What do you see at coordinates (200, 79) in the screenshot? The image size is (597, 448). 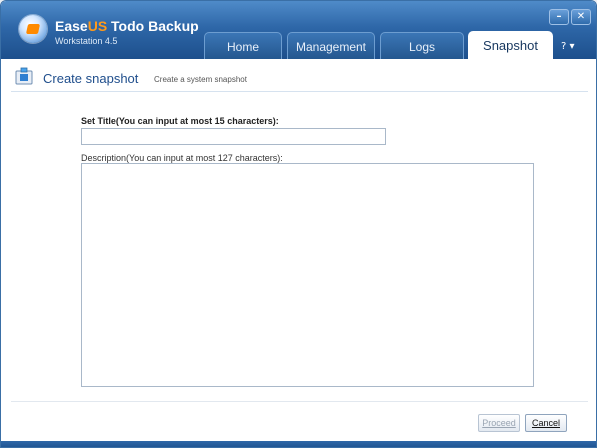 I see `page-subtitle: Create a system snapshot` at bounding box center [200, 79].